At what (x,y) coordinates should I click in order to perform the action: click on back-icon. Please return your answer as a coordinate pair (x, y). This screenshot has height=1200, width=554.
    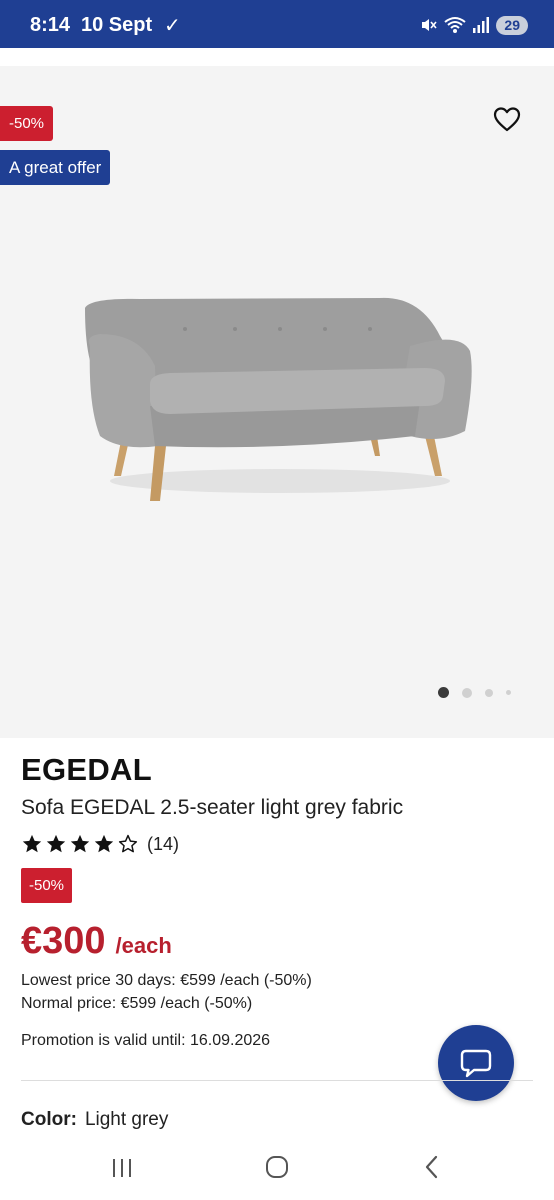
    Looking at the image, I should click on (432, 1167).